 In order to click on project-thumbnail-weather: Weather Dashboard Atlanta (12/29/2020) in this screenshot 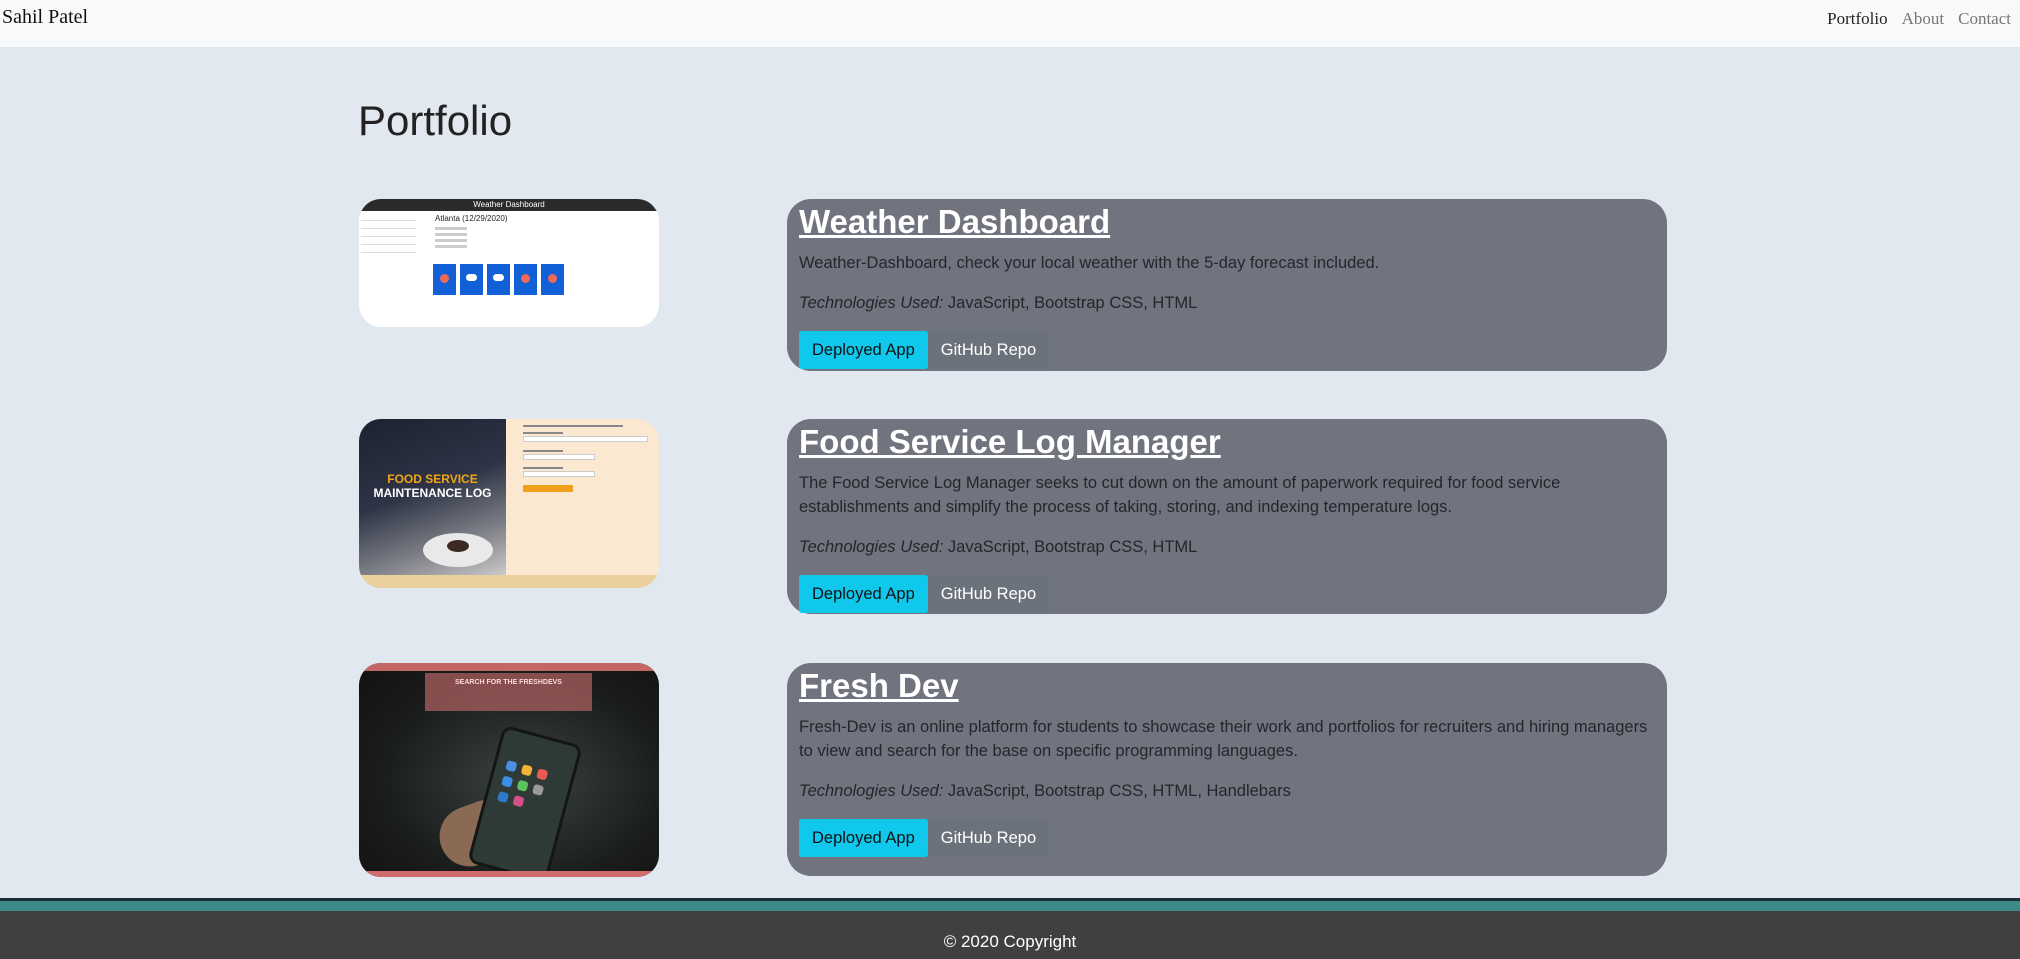, I will do `click(509, 263)`.